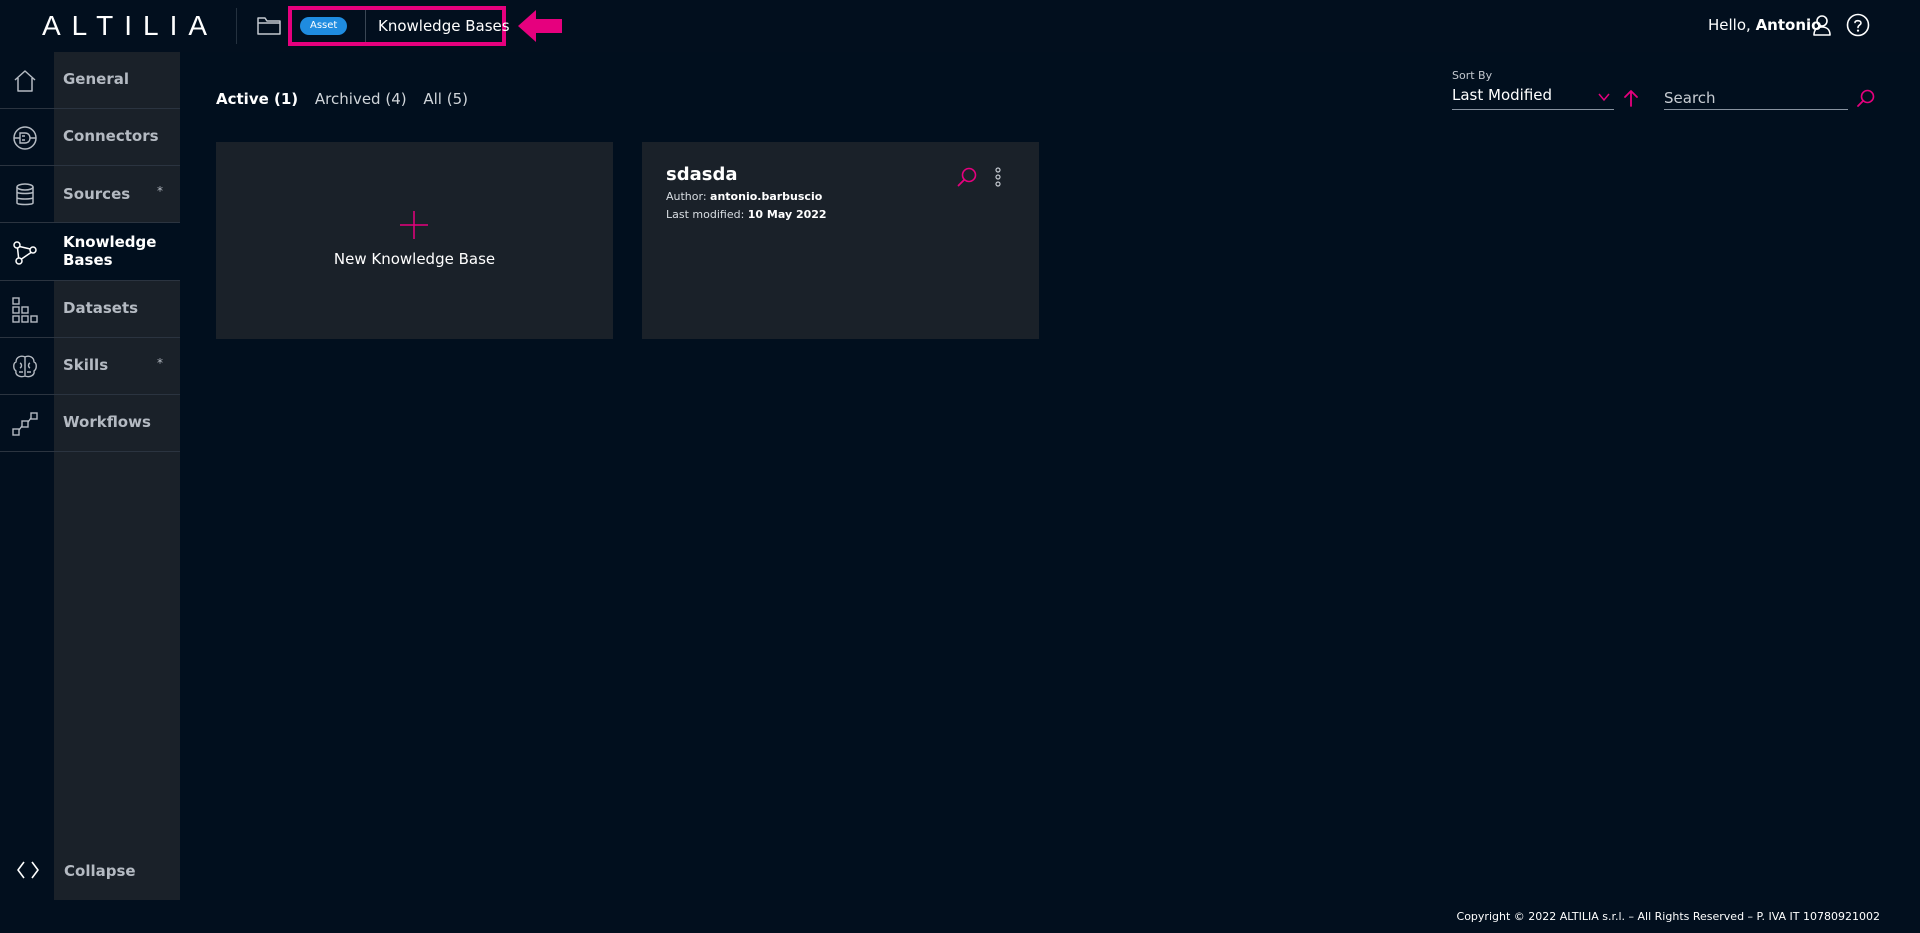  What do you see at coordinates (540, 26) in the screenshot?
I see `arrow-left-icon` at bounding box center [540, 26].